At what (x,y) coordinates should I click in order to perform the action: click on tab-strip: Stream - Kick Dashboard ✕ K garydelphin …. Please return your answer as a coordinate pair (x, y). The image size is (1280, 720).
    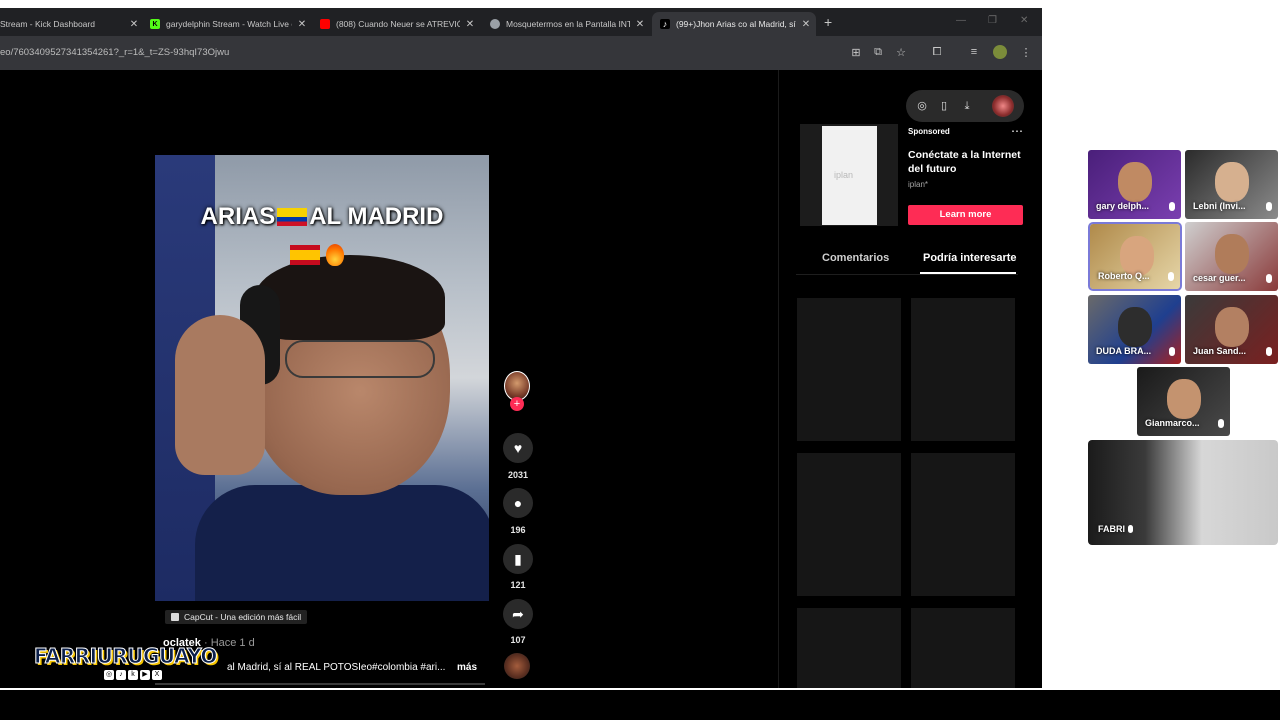
    Looking at the image, I should click on (521, 22).